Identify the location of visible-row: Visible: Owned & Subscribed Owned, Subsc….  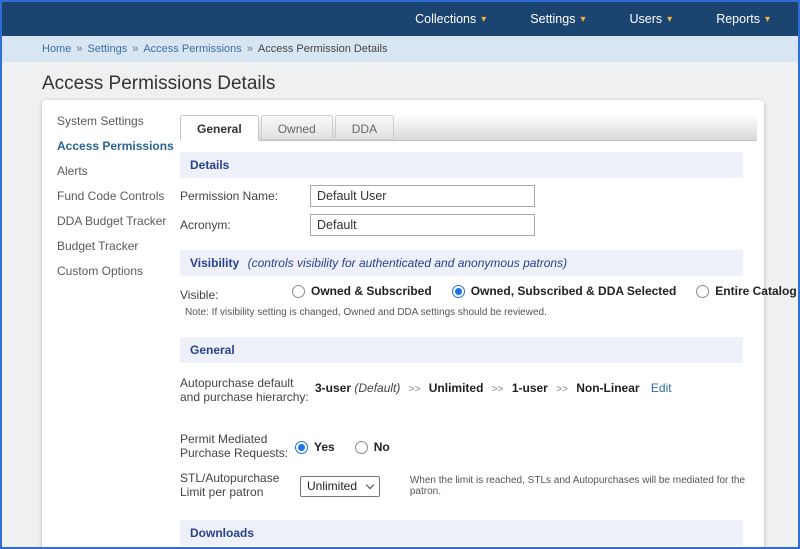
(488, 293).